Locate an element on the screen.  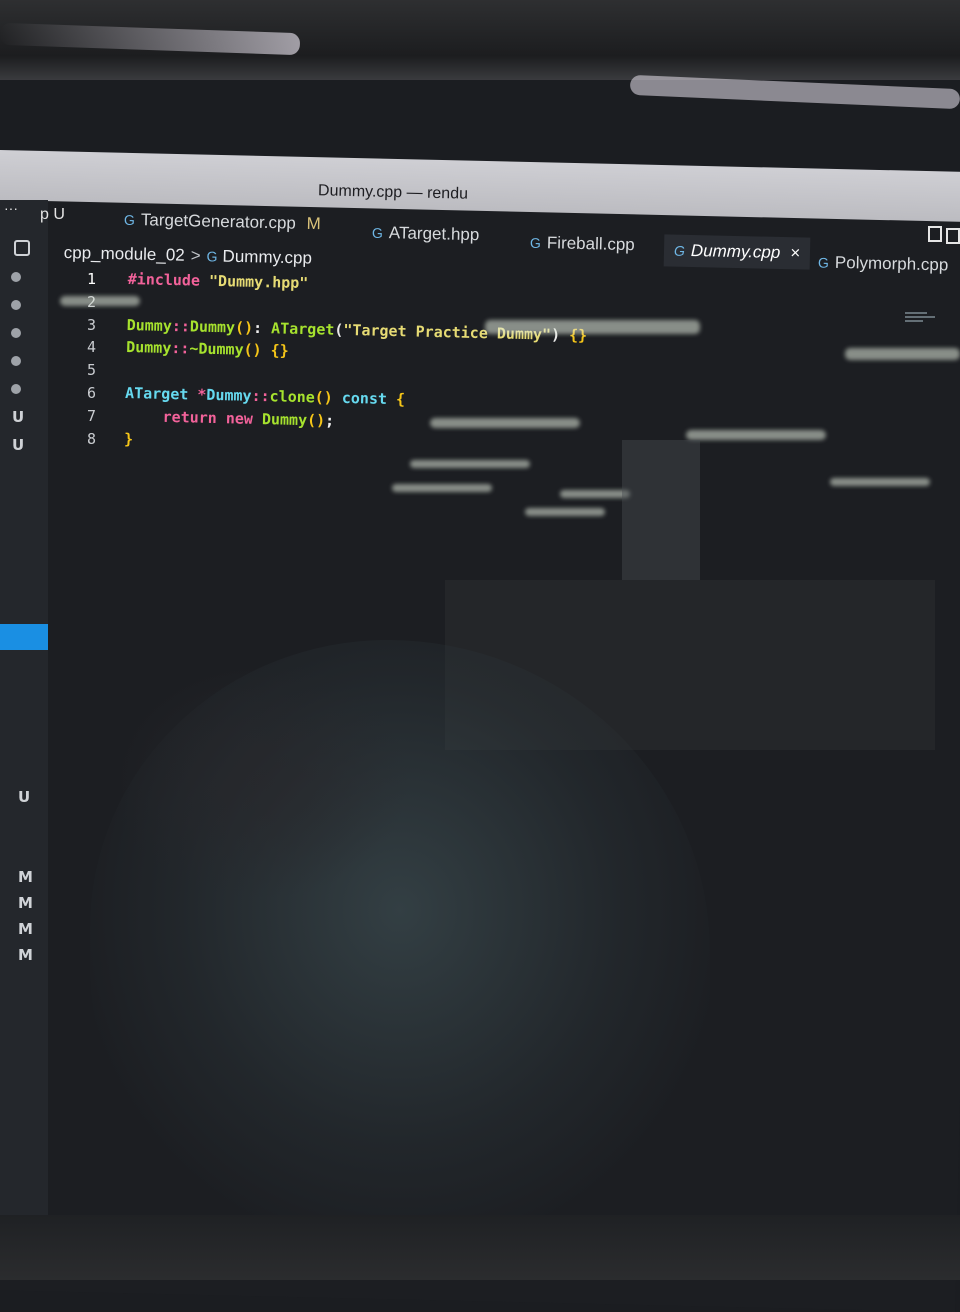
tab-dummy: G Dummy.cpp × is located at coordinates (737, 252).